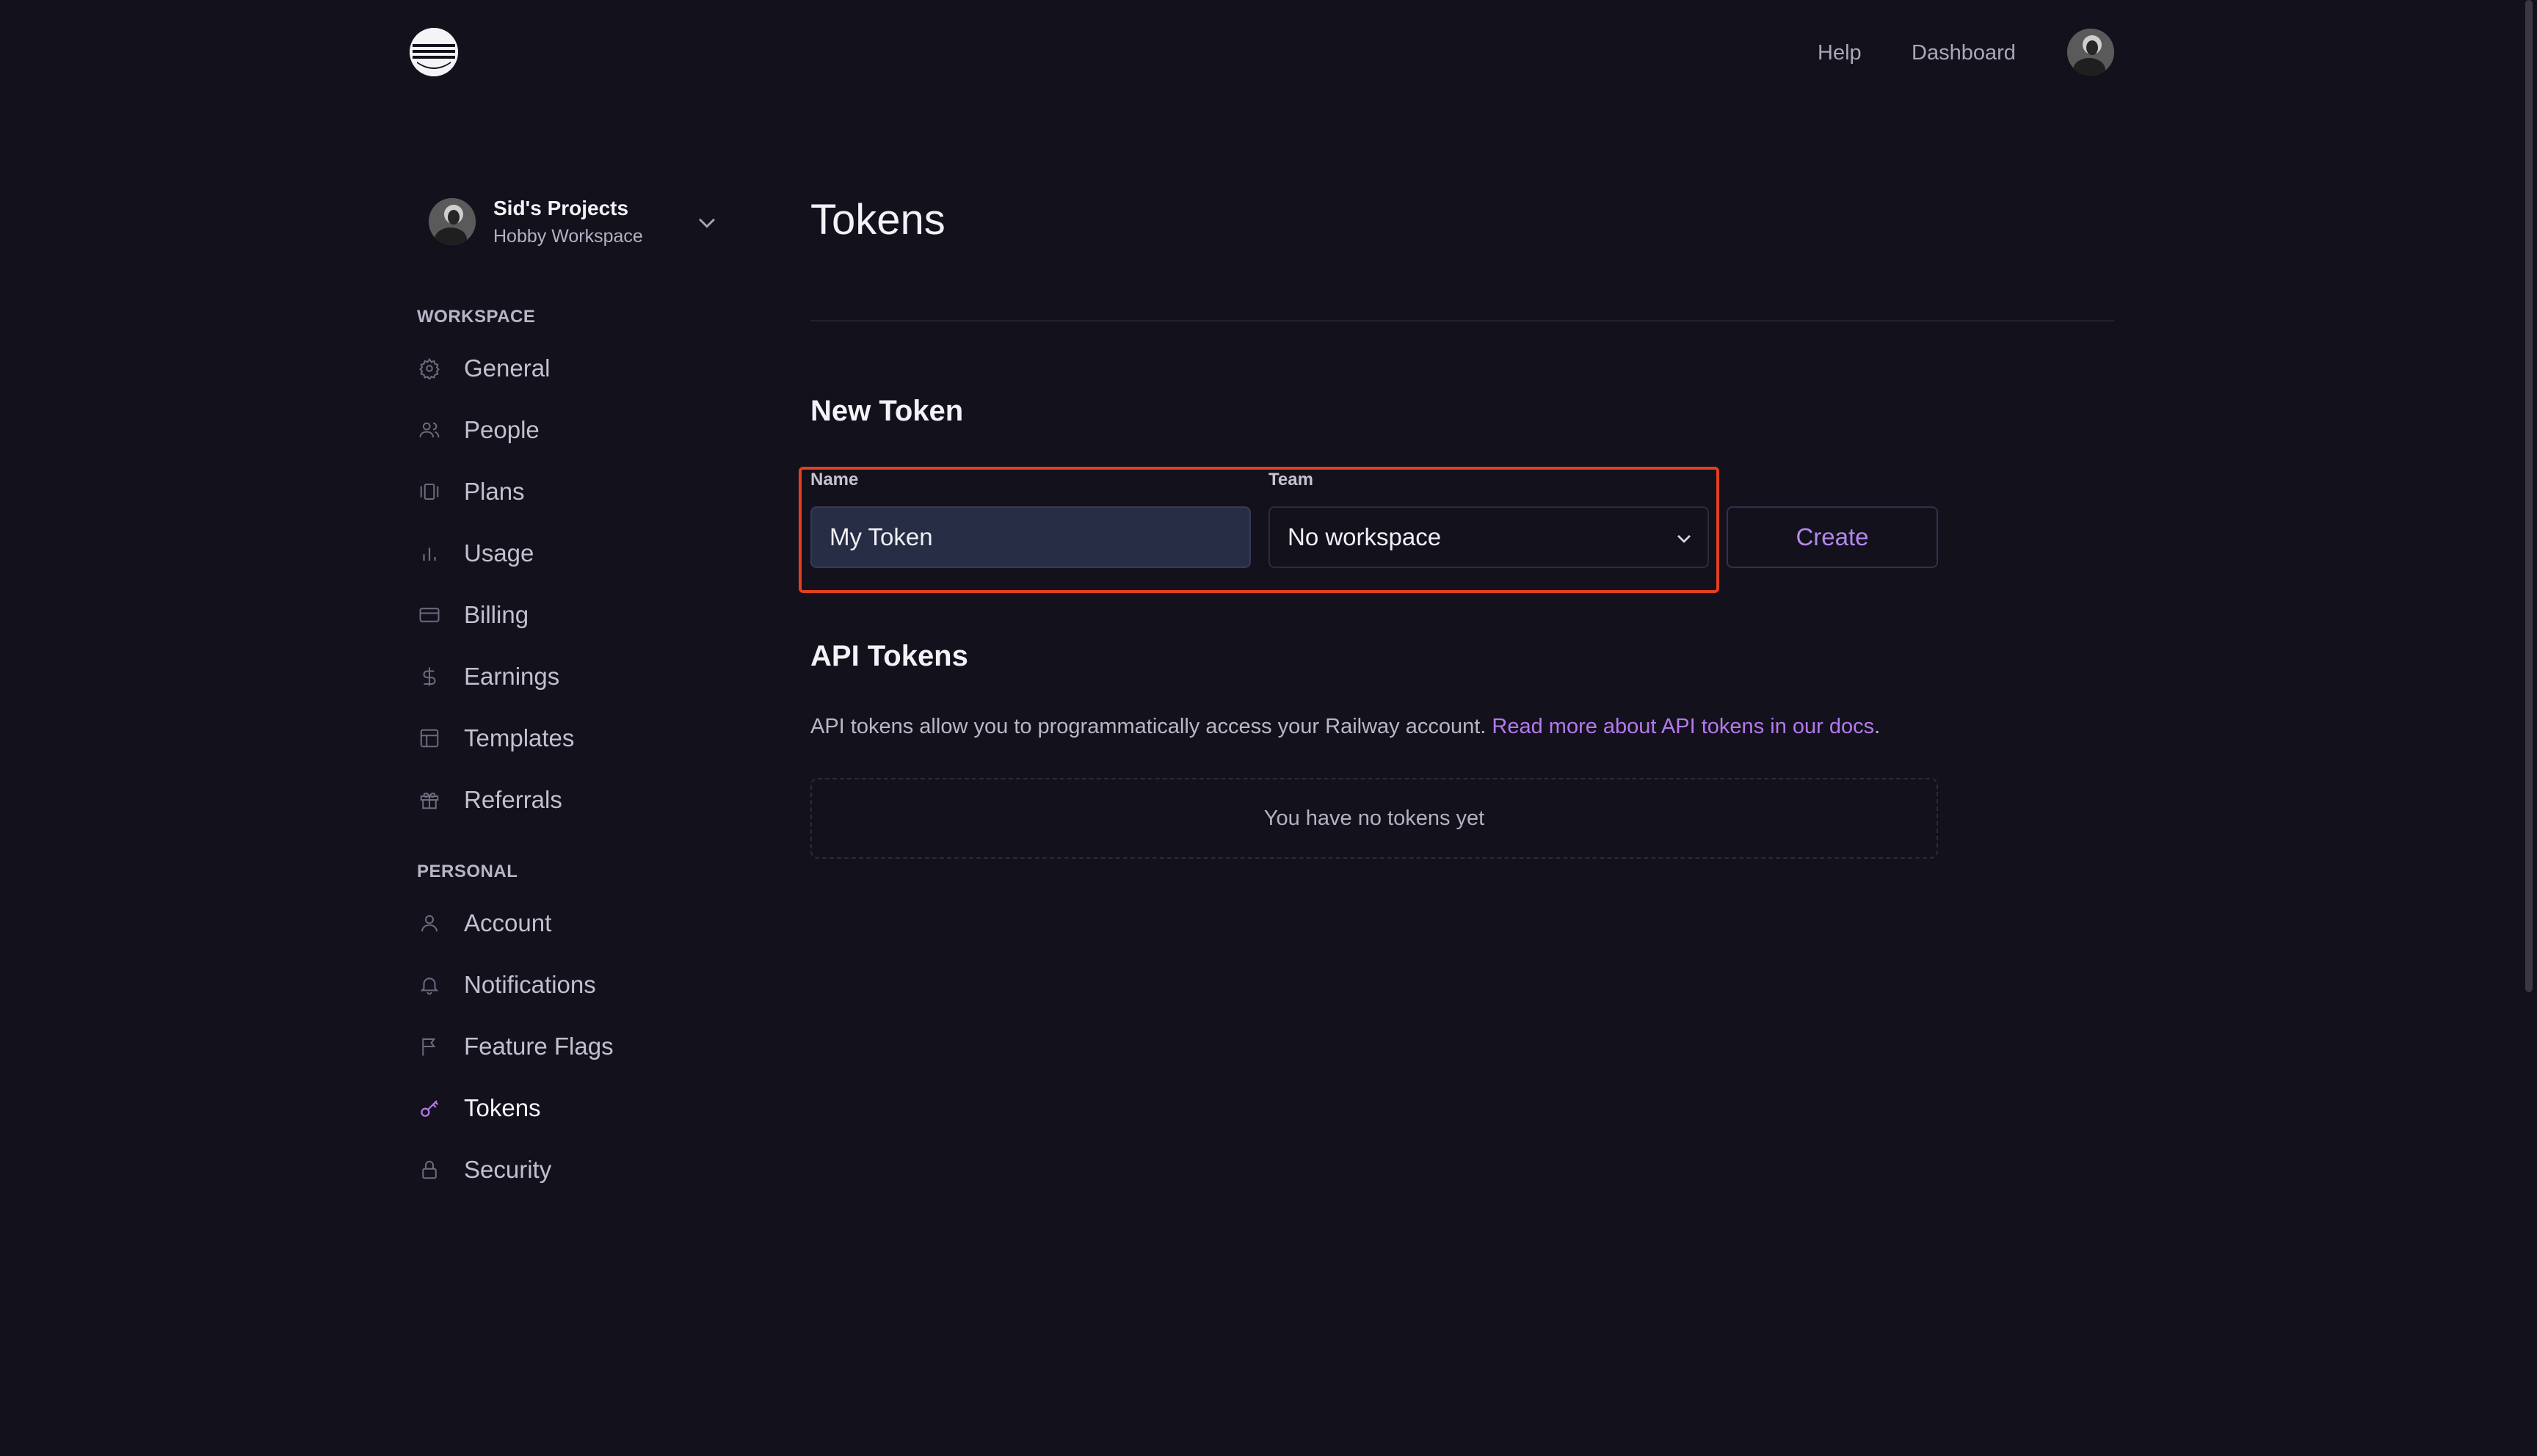 The image size is (2537, 1456). Describe the element at coordinates (878, 220) in the screenshot. I see `page-title: Tokens` at that location.